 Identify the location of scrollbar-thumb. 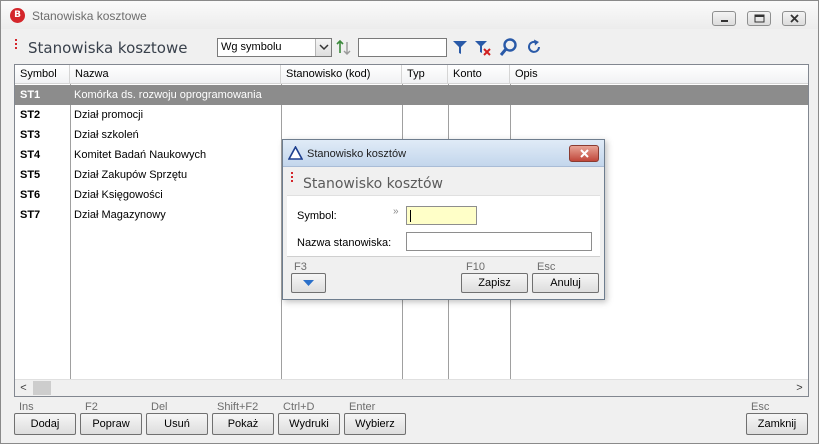
(42, 388).